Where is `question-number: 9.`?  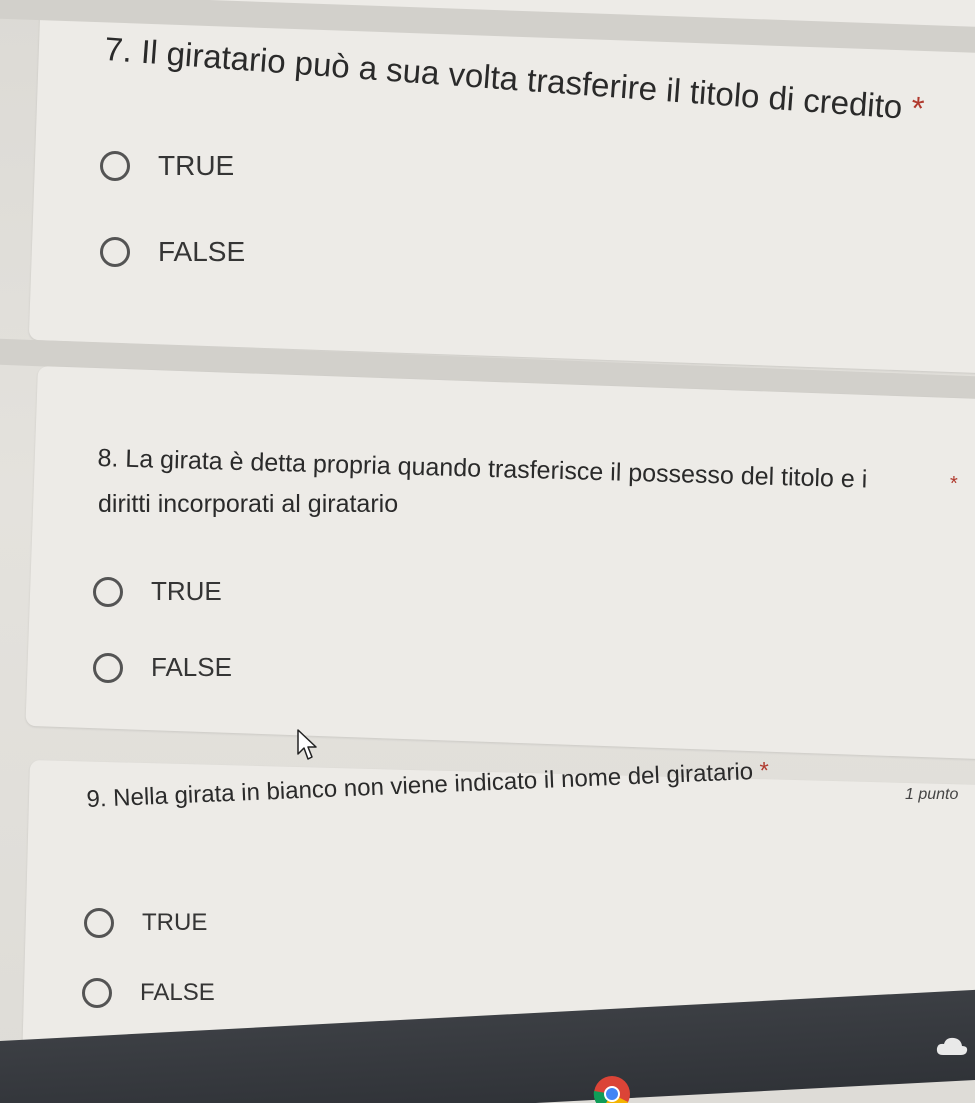 question-number: 9. is located at coordinates (97, 799).